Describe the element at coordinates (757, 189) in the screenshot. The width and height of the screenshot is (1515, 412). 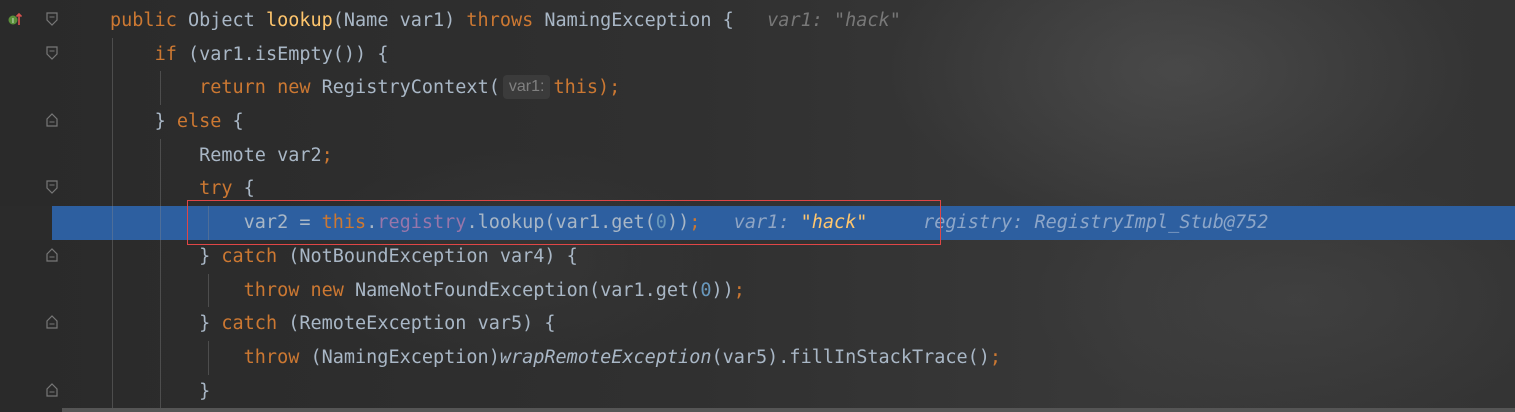
I see `code-line: try {` at that location.